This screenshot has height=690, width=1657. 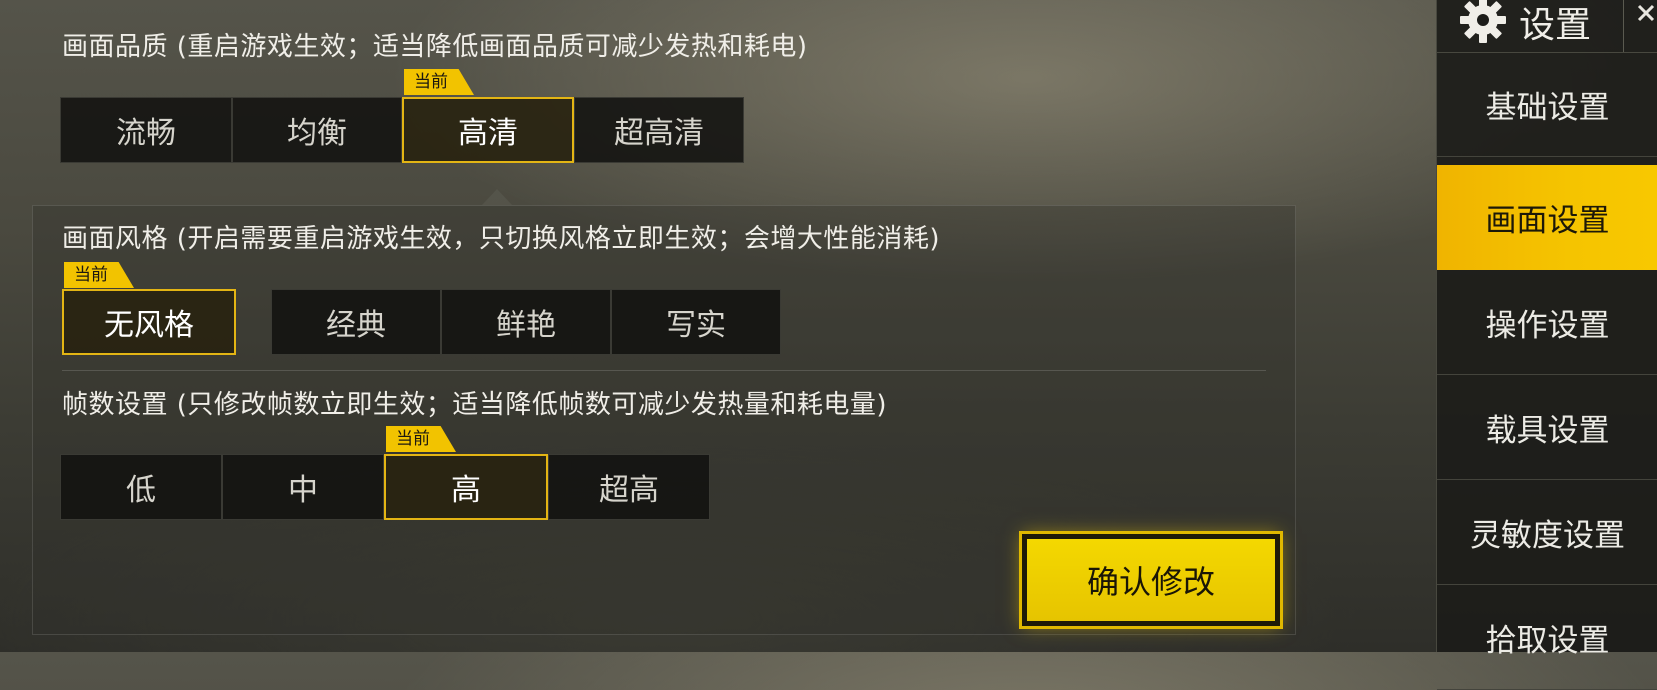 What do you see at coordinates (146, 130) in the screenshot?
I see `quality-option-smooth: 流畅` at bounding box center [146, 130].